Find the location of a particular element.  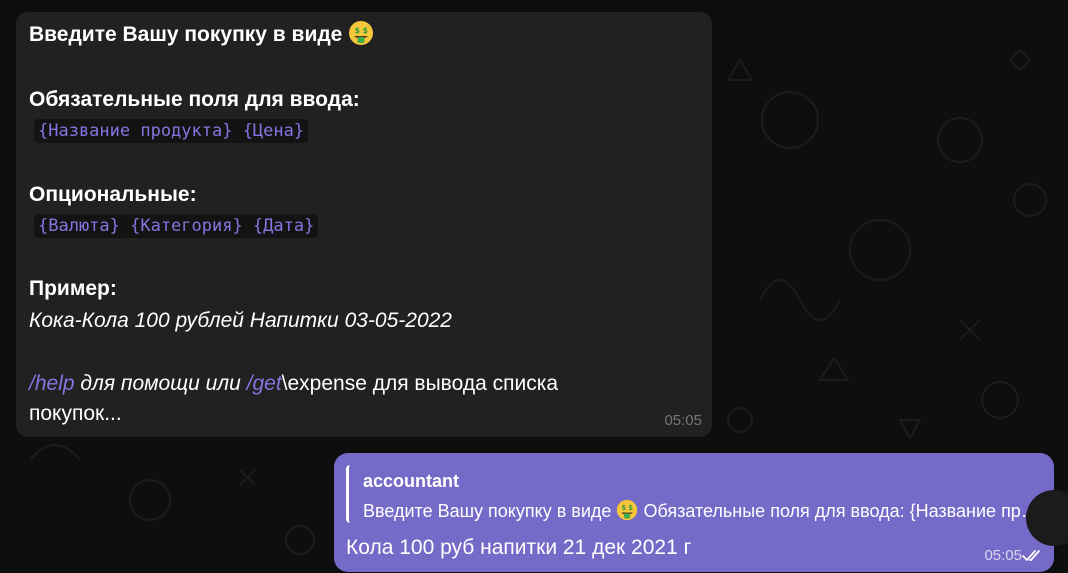

get-command-link: /get is located at coordinates (264, 383).